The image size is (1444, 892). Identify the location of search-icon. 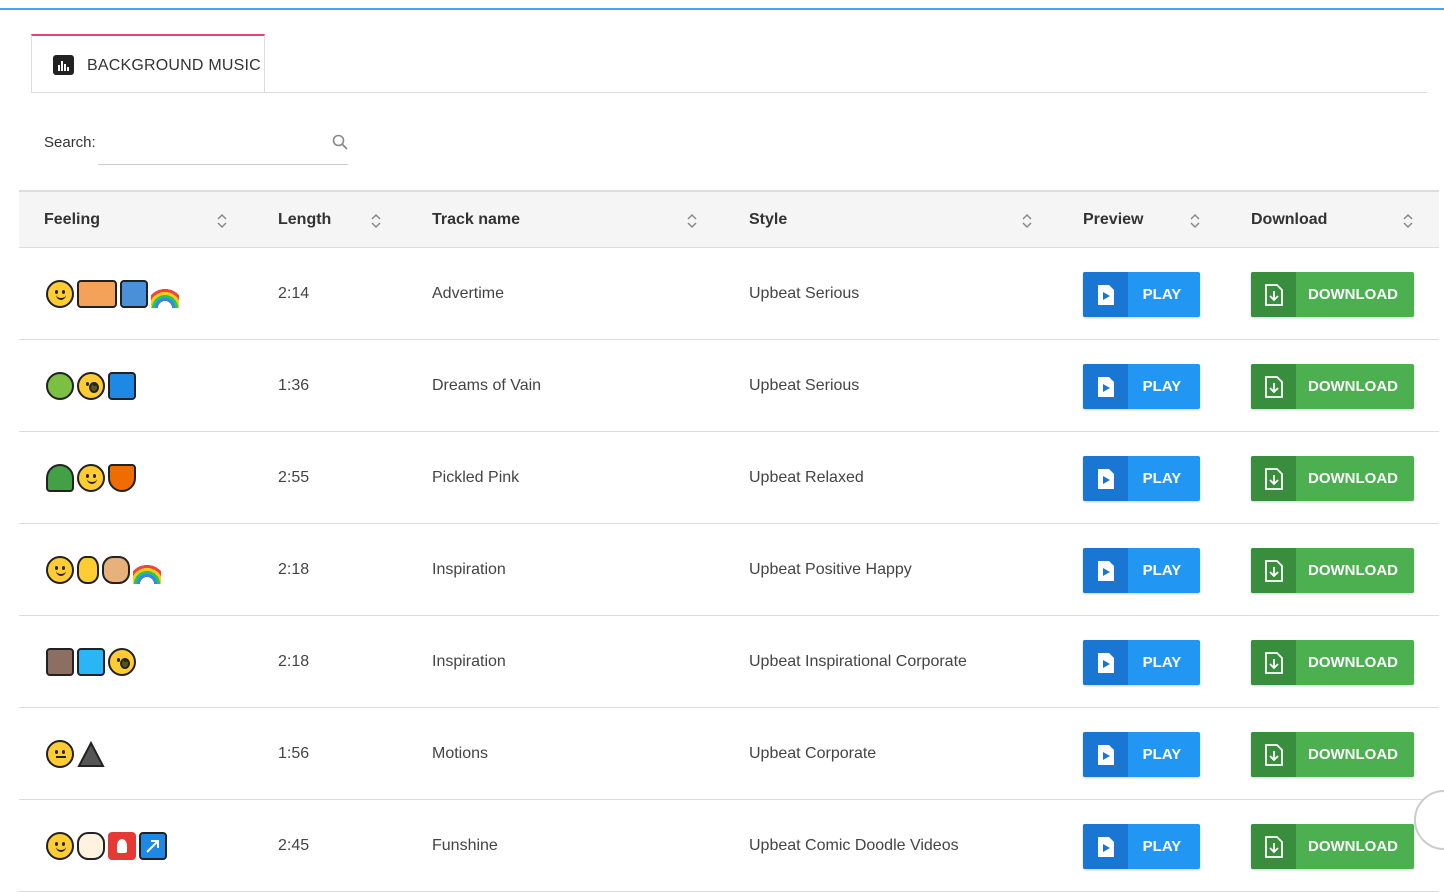
(340, 142).